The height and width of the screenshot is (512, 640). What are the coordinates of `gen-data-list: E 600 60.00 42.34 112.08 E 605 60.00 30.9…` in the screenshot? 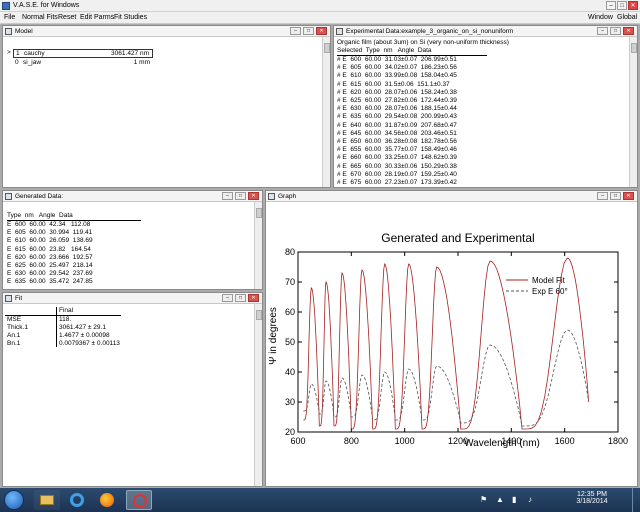 It's located at (50, 254).